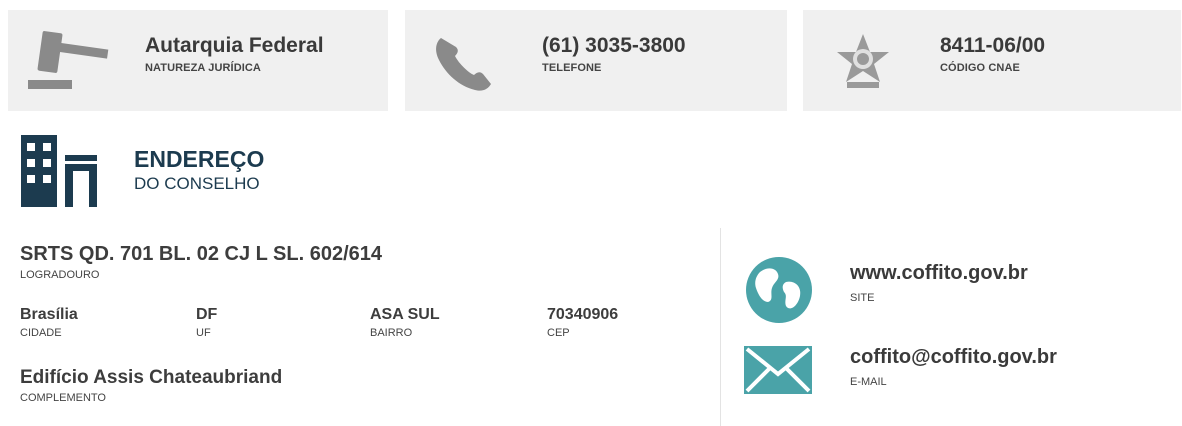 This screenshot has width=1182, height=426. What do you see at coordinates (201, 254) in the screenshot?
I see `logradouro-value: SRTS QD. 701 BL. 02 CJ L SL. 602/614` at bounding box center [201, 254].